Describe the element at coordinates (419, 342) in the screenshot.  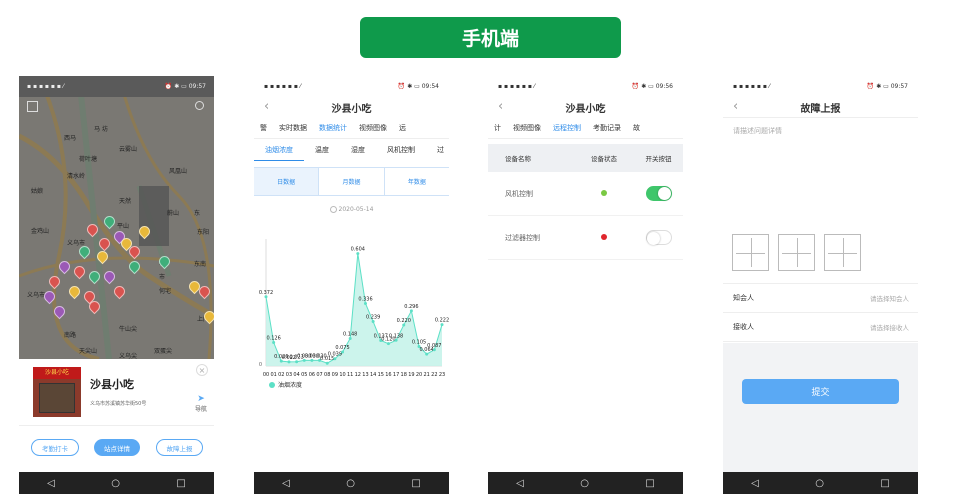
I see `data-label: 0.105` at that location.